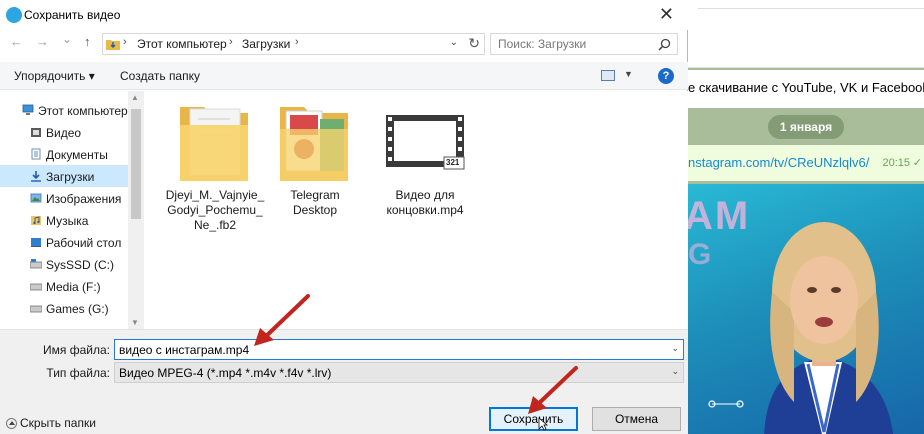  I want to click on address-bar: › Этот компьютер › Загрузки › ⌄ ↻, so click(293, 44).